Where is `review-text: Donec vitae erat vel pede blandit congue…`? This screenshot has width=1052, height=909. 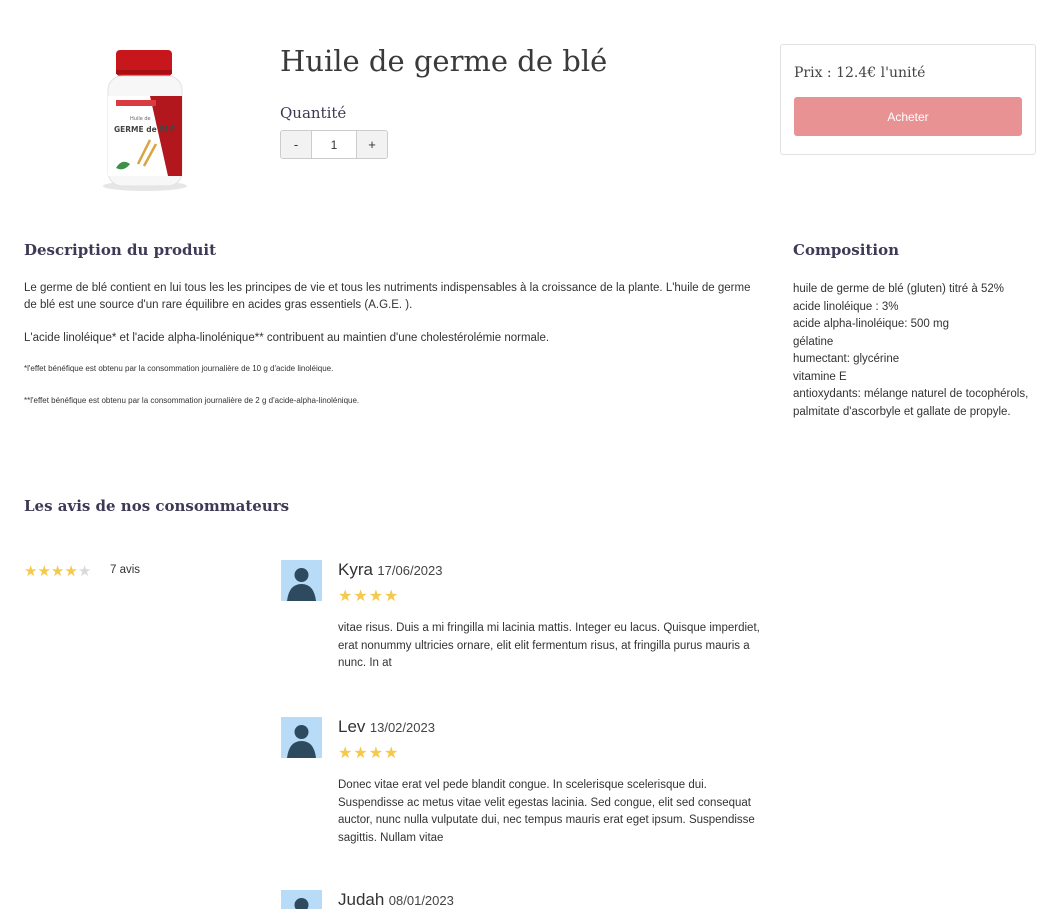 review-text: Donec vitae erat vel pede blandit congue… is located at coordinates (546, 811).